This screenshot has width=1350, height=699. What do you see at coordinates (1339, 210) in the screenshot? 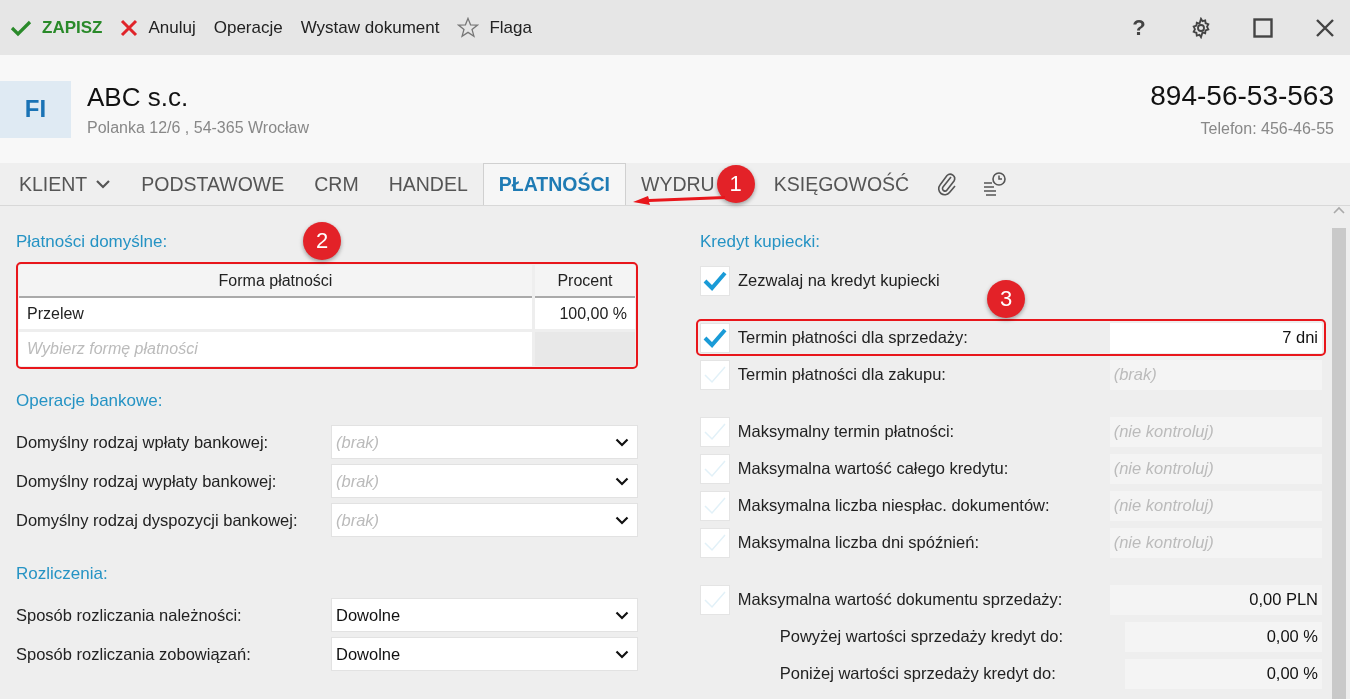
I see `chevron-up-icon` at bounding box center [1339, 210].